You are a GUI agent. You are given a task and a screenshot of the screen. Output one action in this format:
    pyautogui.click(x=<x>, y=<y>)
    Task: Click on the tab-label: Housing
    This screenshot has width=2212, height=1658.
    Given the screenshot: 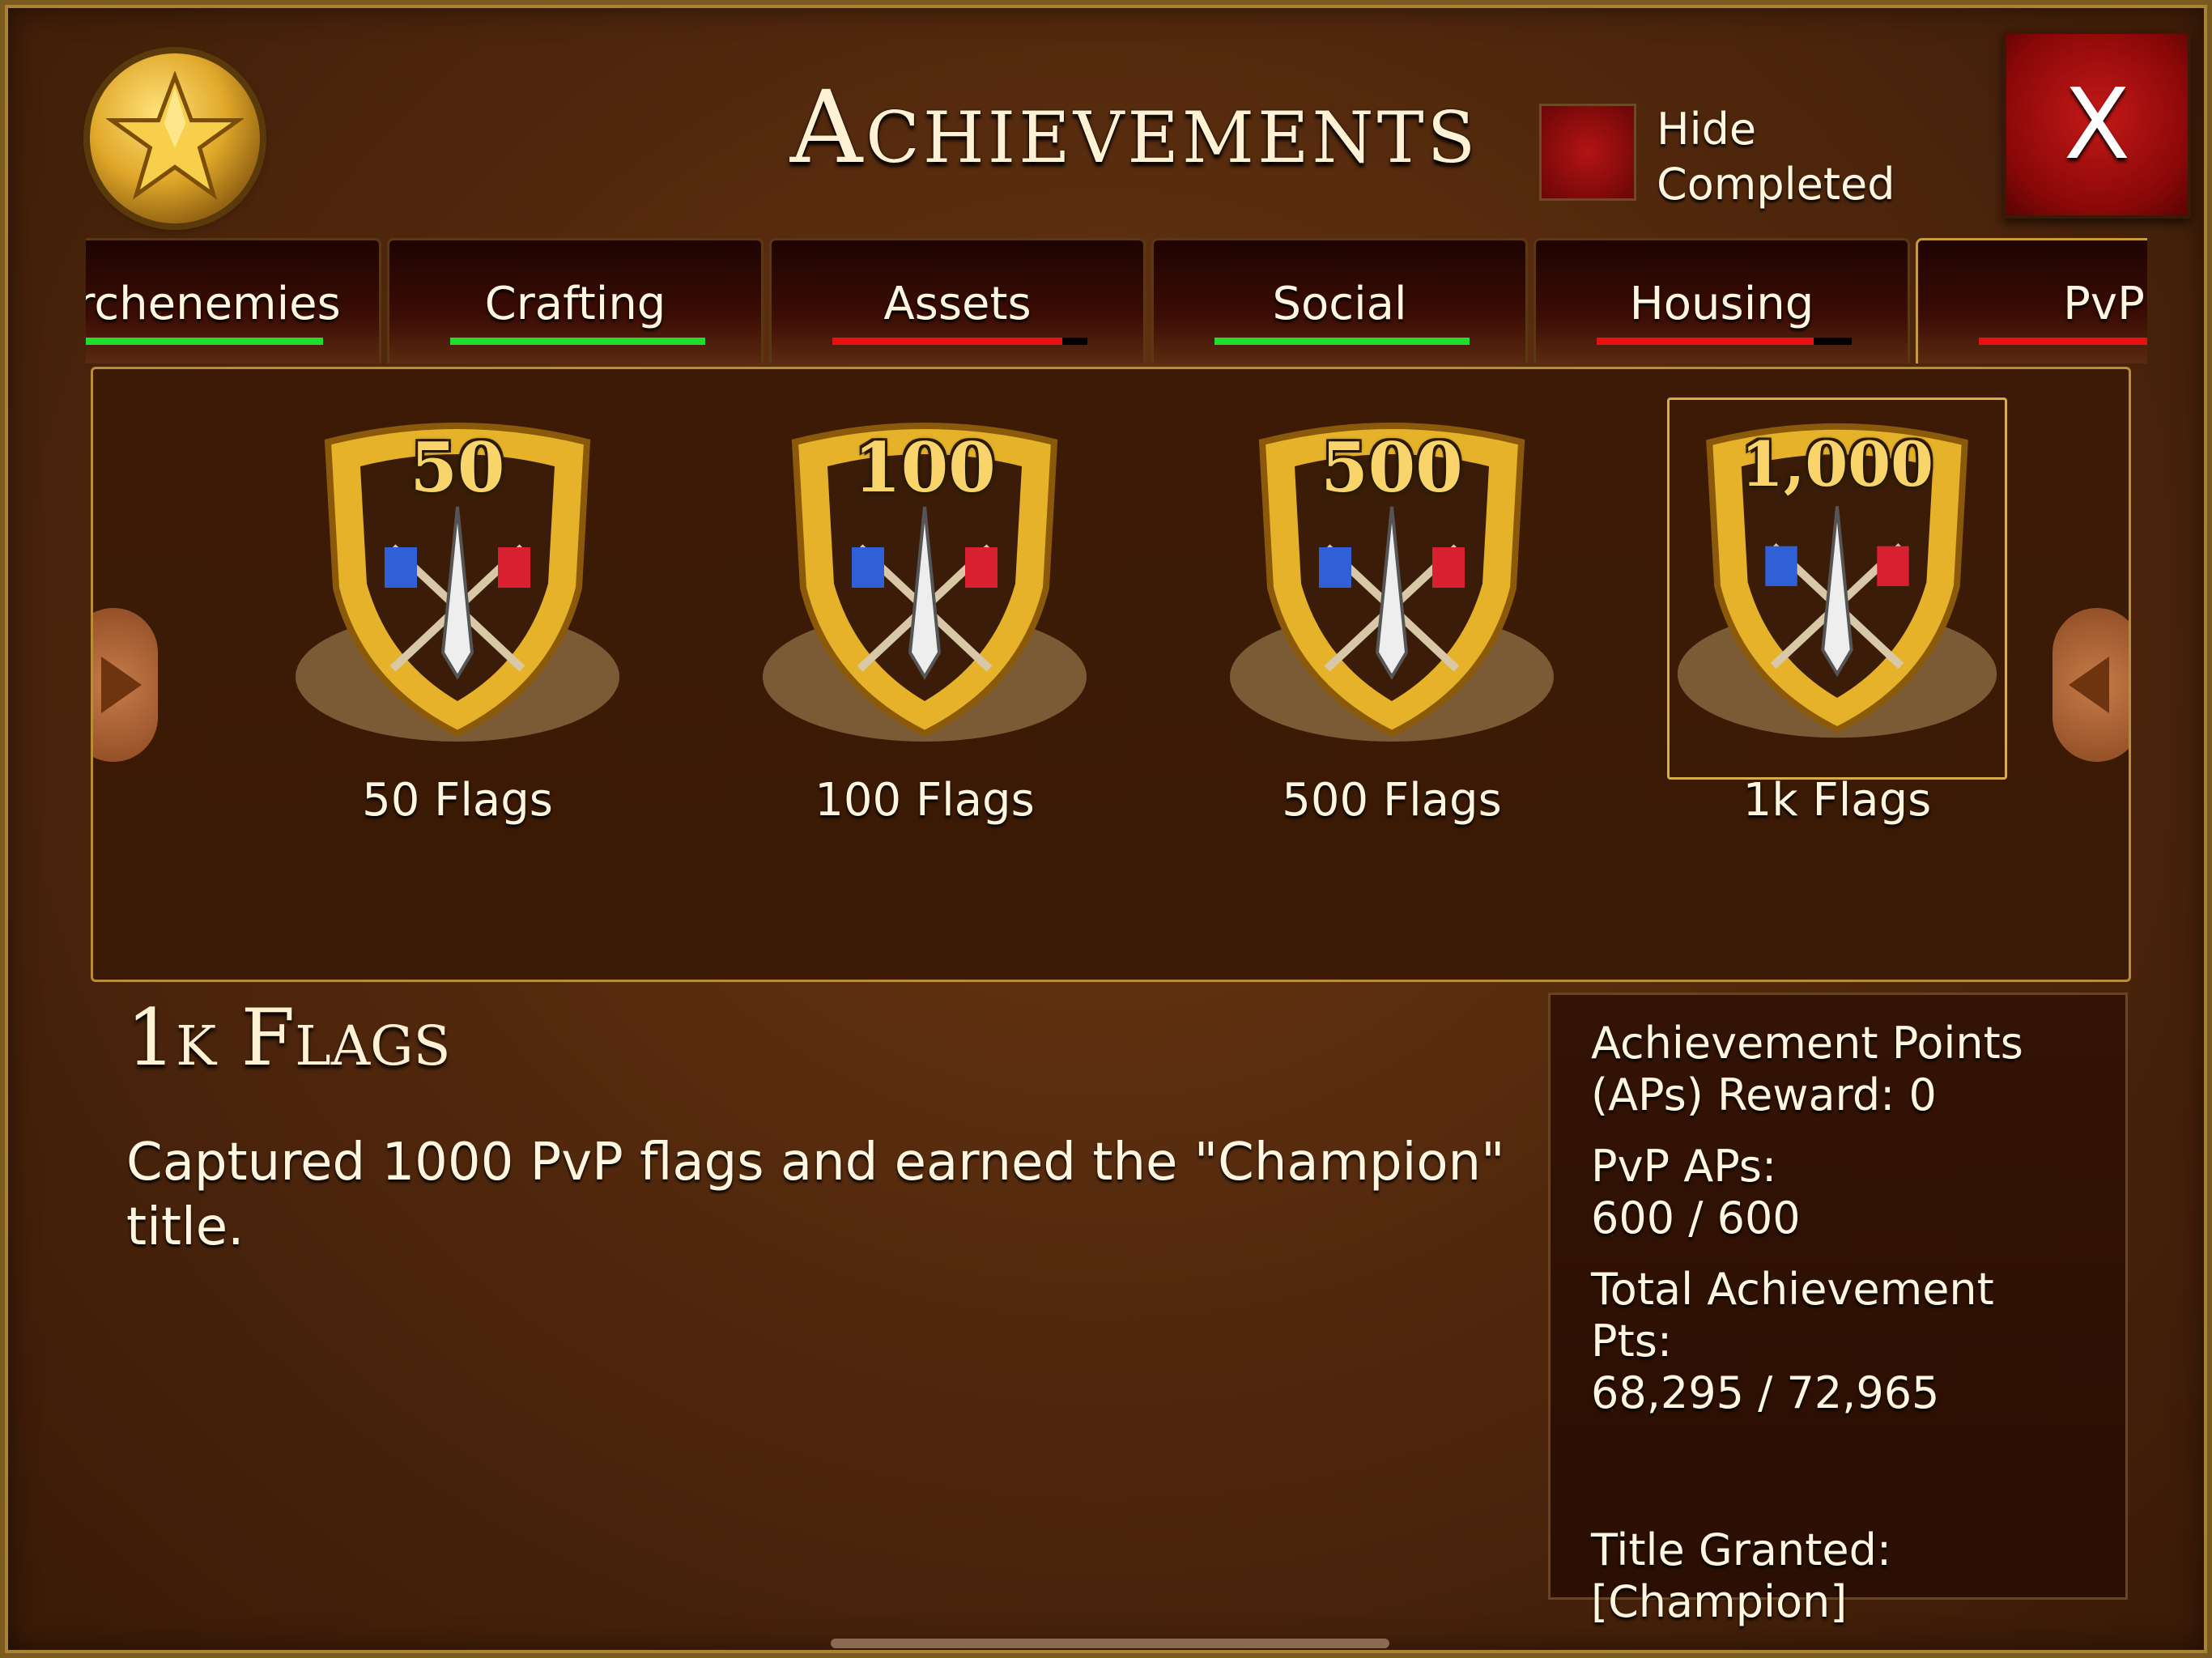 What is the action you would take?
    pyautogui.click(x=1722, y=304)
    